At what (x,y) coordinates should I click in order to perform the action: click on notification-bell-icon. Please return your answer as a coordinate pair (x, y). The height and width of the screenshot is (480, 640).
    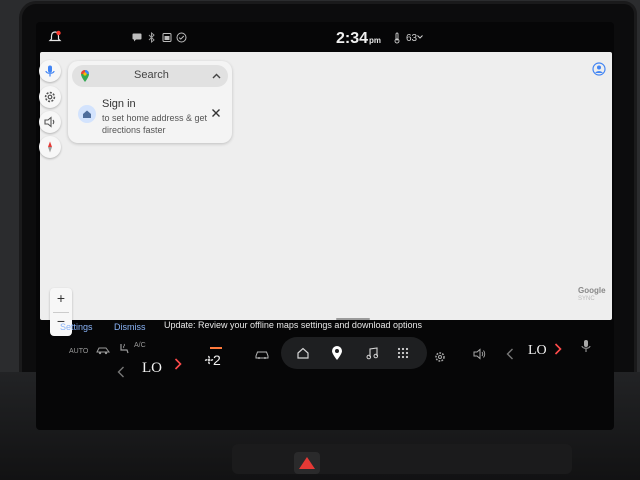
    Looking at the image, I should click on (55, 37).